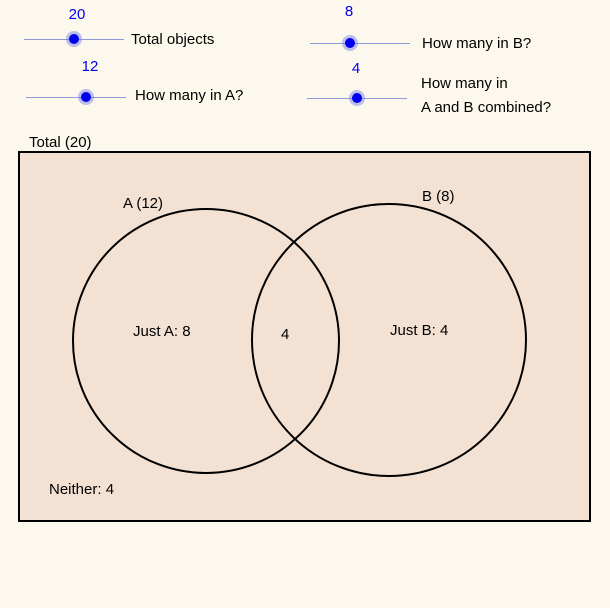 Image resolution: width=610 pixels, height=608 pixels. I want to click on set-b-label: B (8), so click(438, 196).